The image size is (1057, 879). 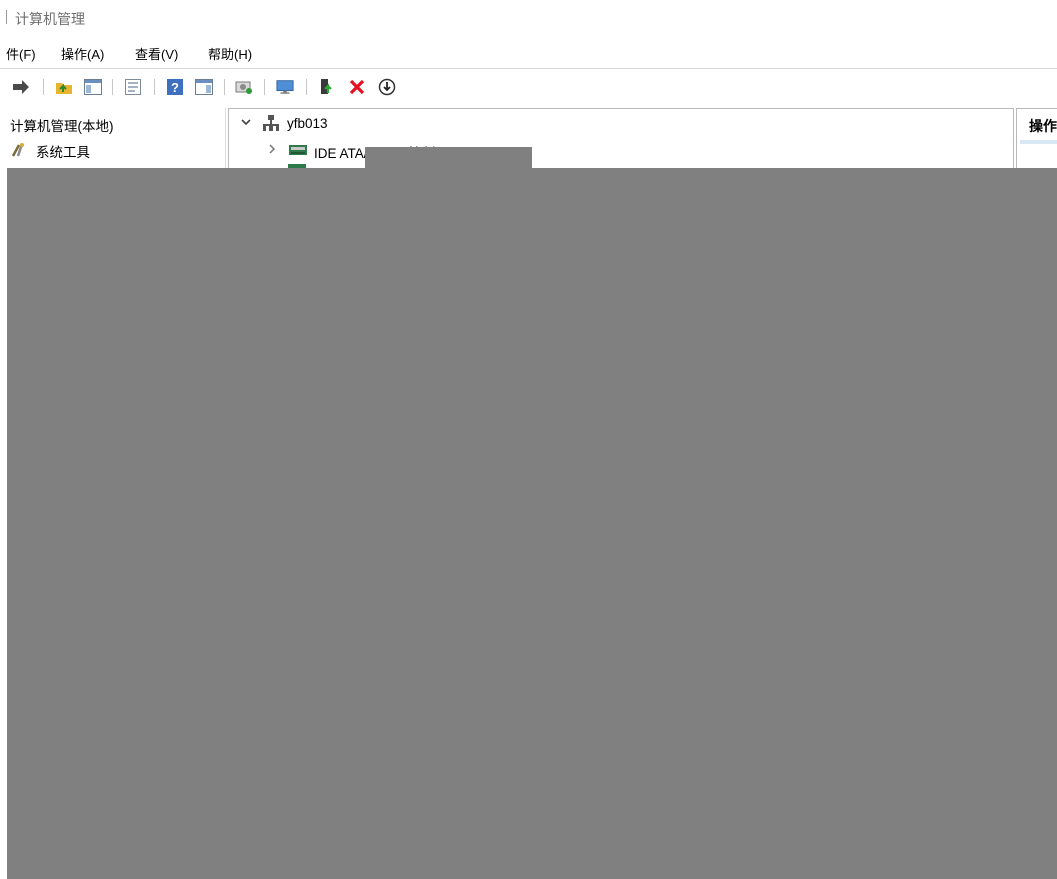 What do you see at coordinates (93, 87) in the screenshot?
I see `show-hide-console-tree-icon` at bounding box center [93, 87].